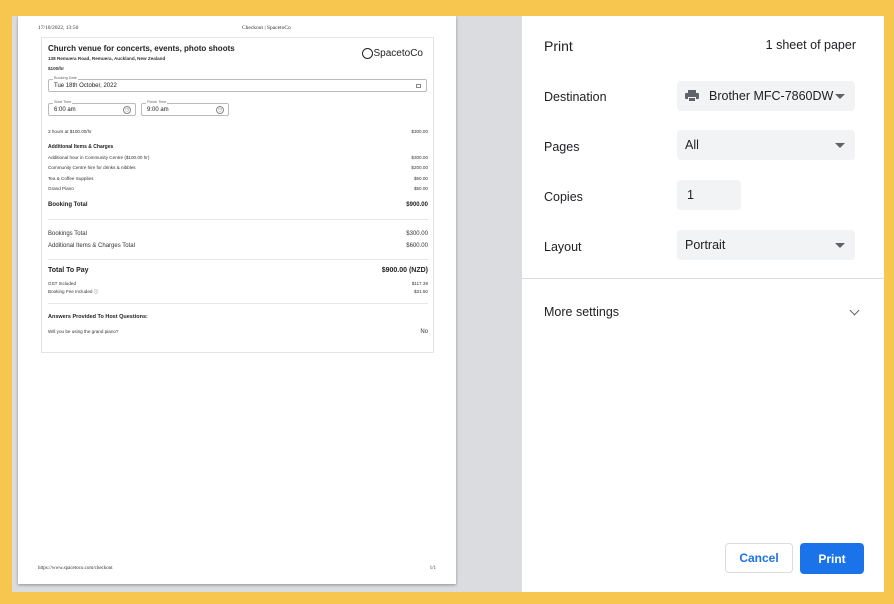  What do you see at coordinates (98, 317) in the screenshot?
I see `answers-title: Answers Provided To Host Questions:` at bounding box center [98, 317].